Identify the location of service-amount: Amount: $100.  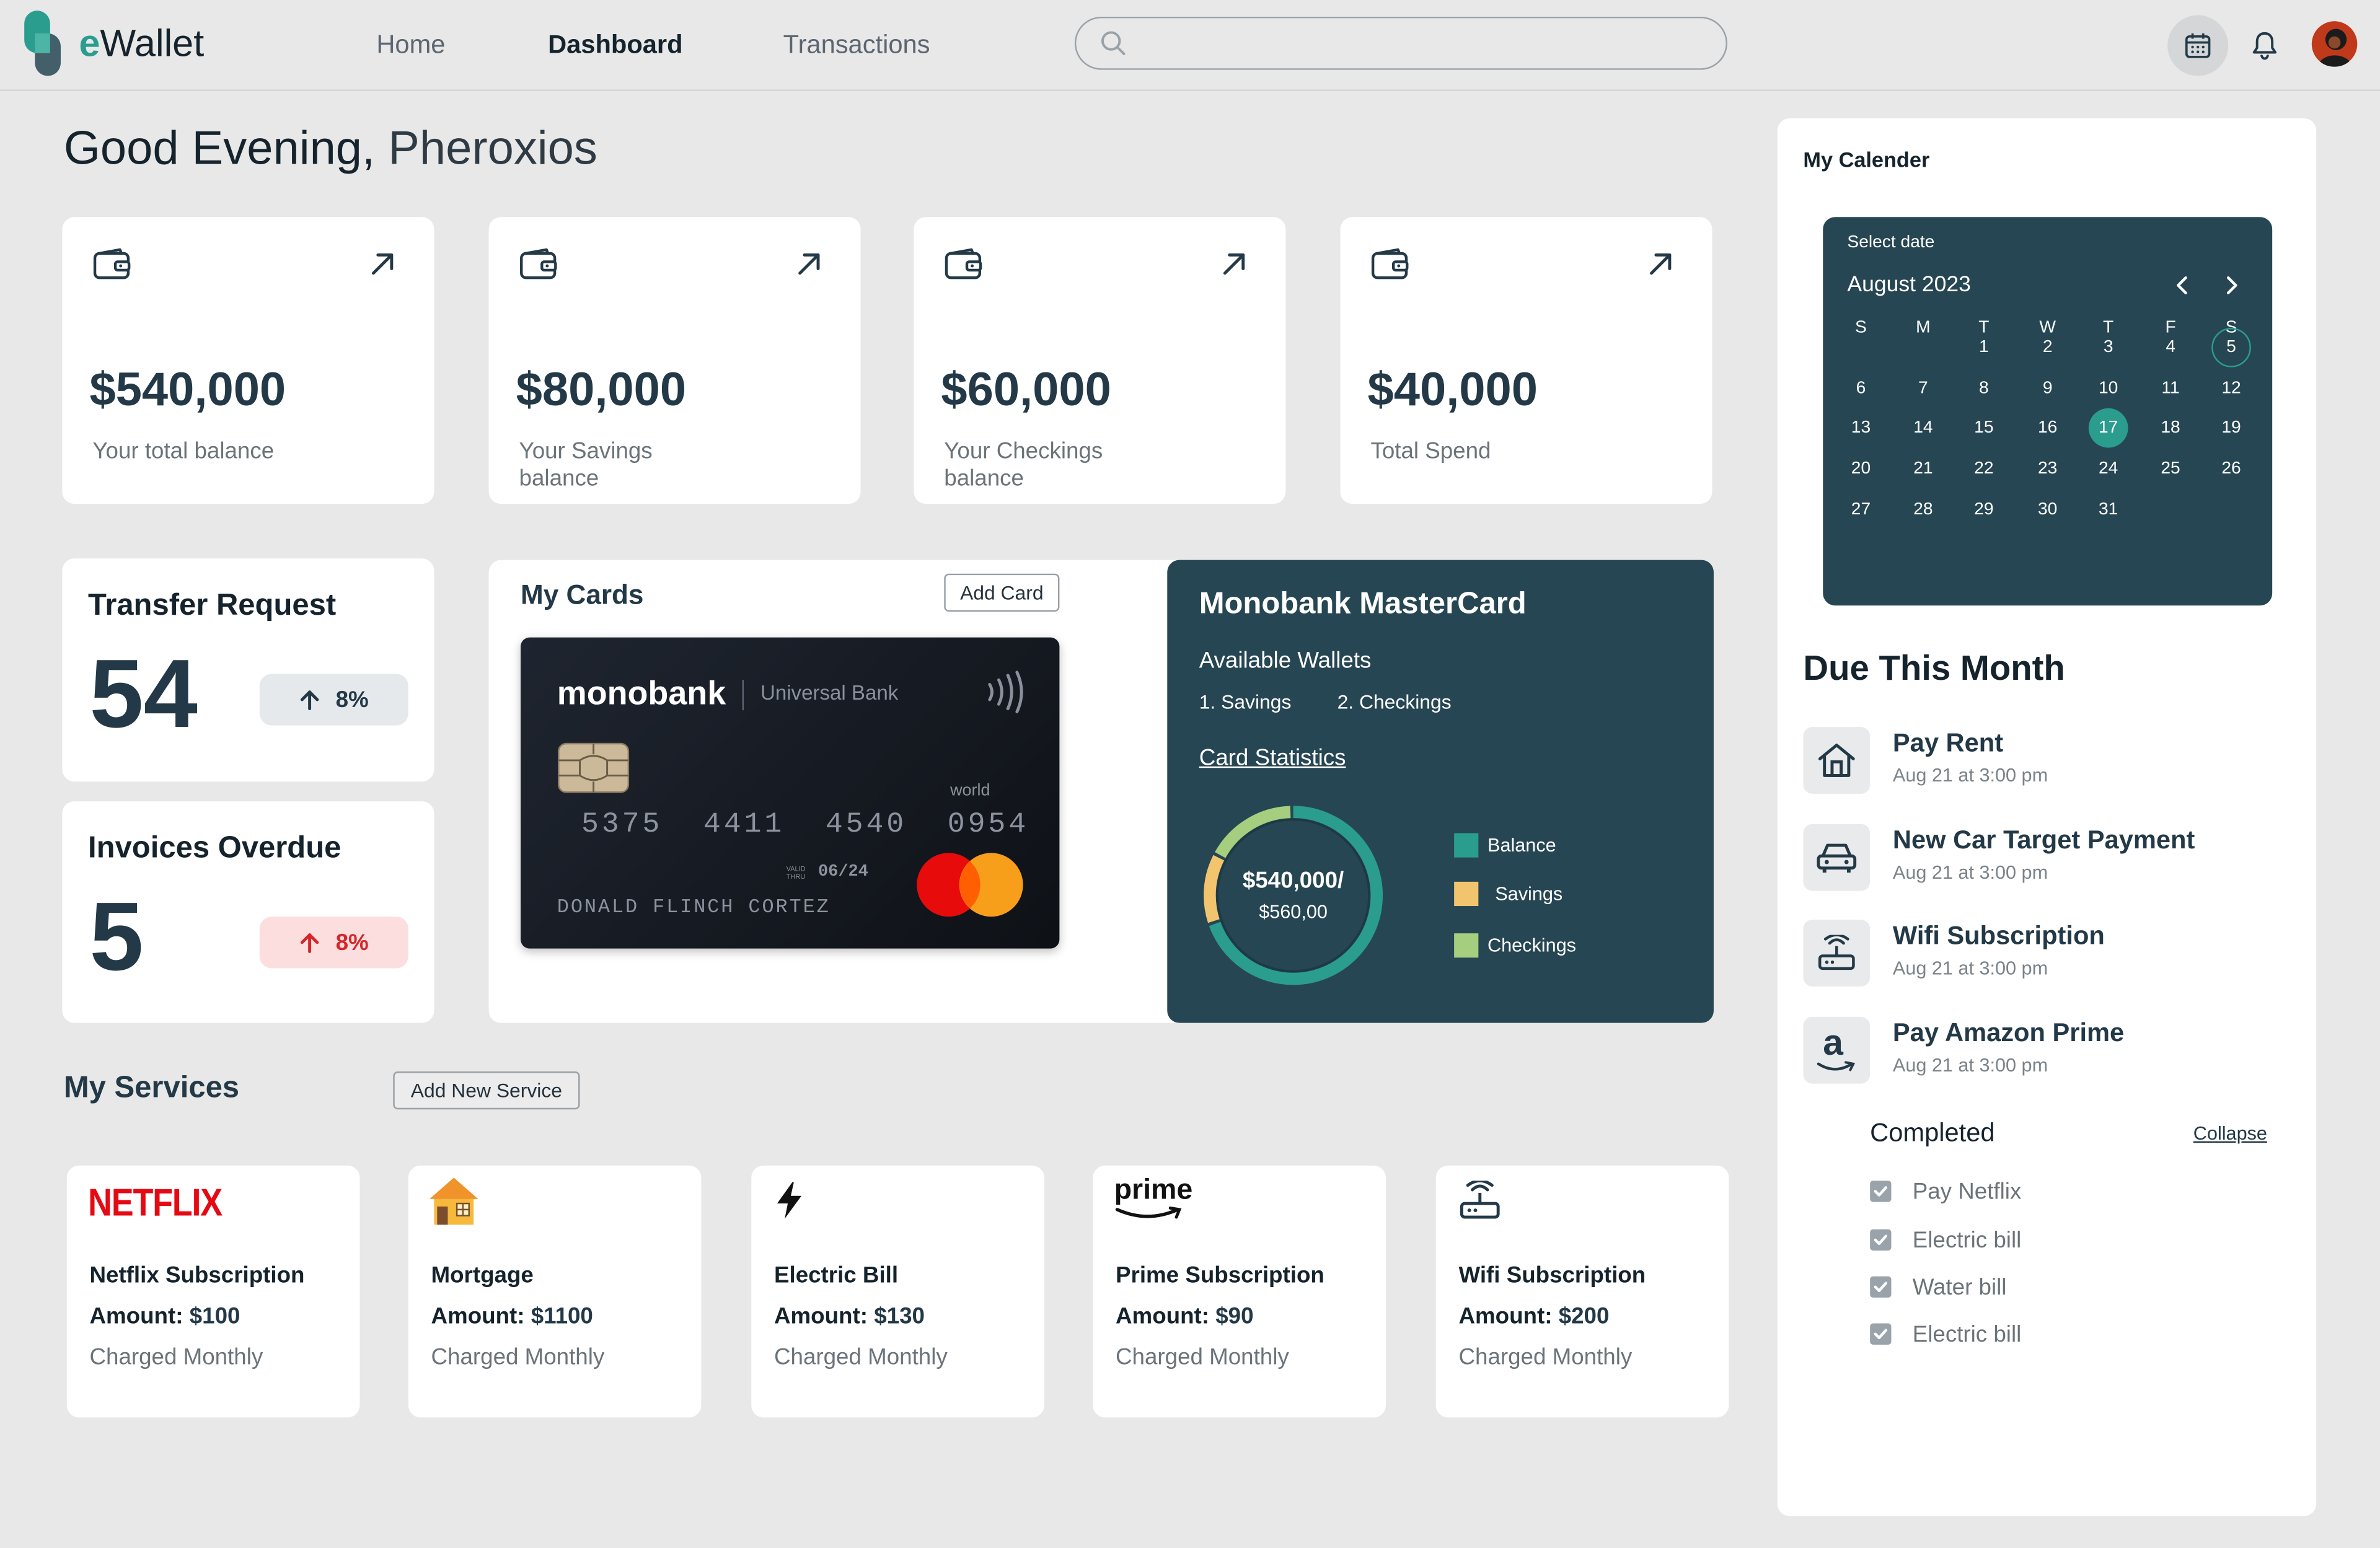
(164, 1317).